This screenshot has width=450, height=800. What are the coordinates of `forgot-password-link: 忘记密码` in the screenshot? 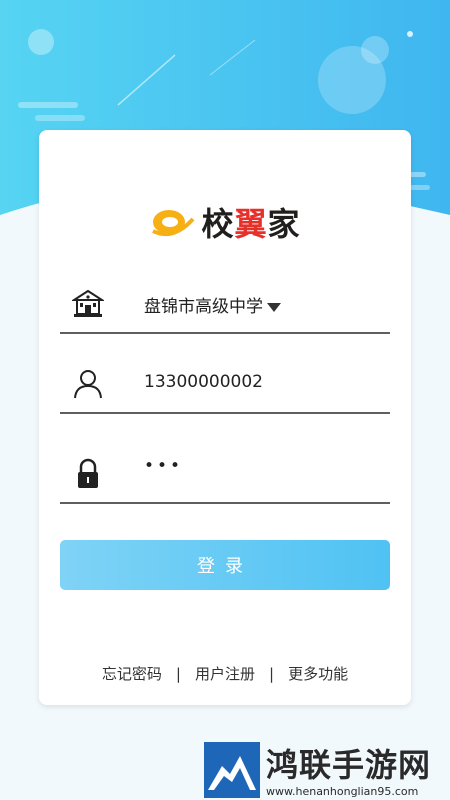 It's located at (132, 673).